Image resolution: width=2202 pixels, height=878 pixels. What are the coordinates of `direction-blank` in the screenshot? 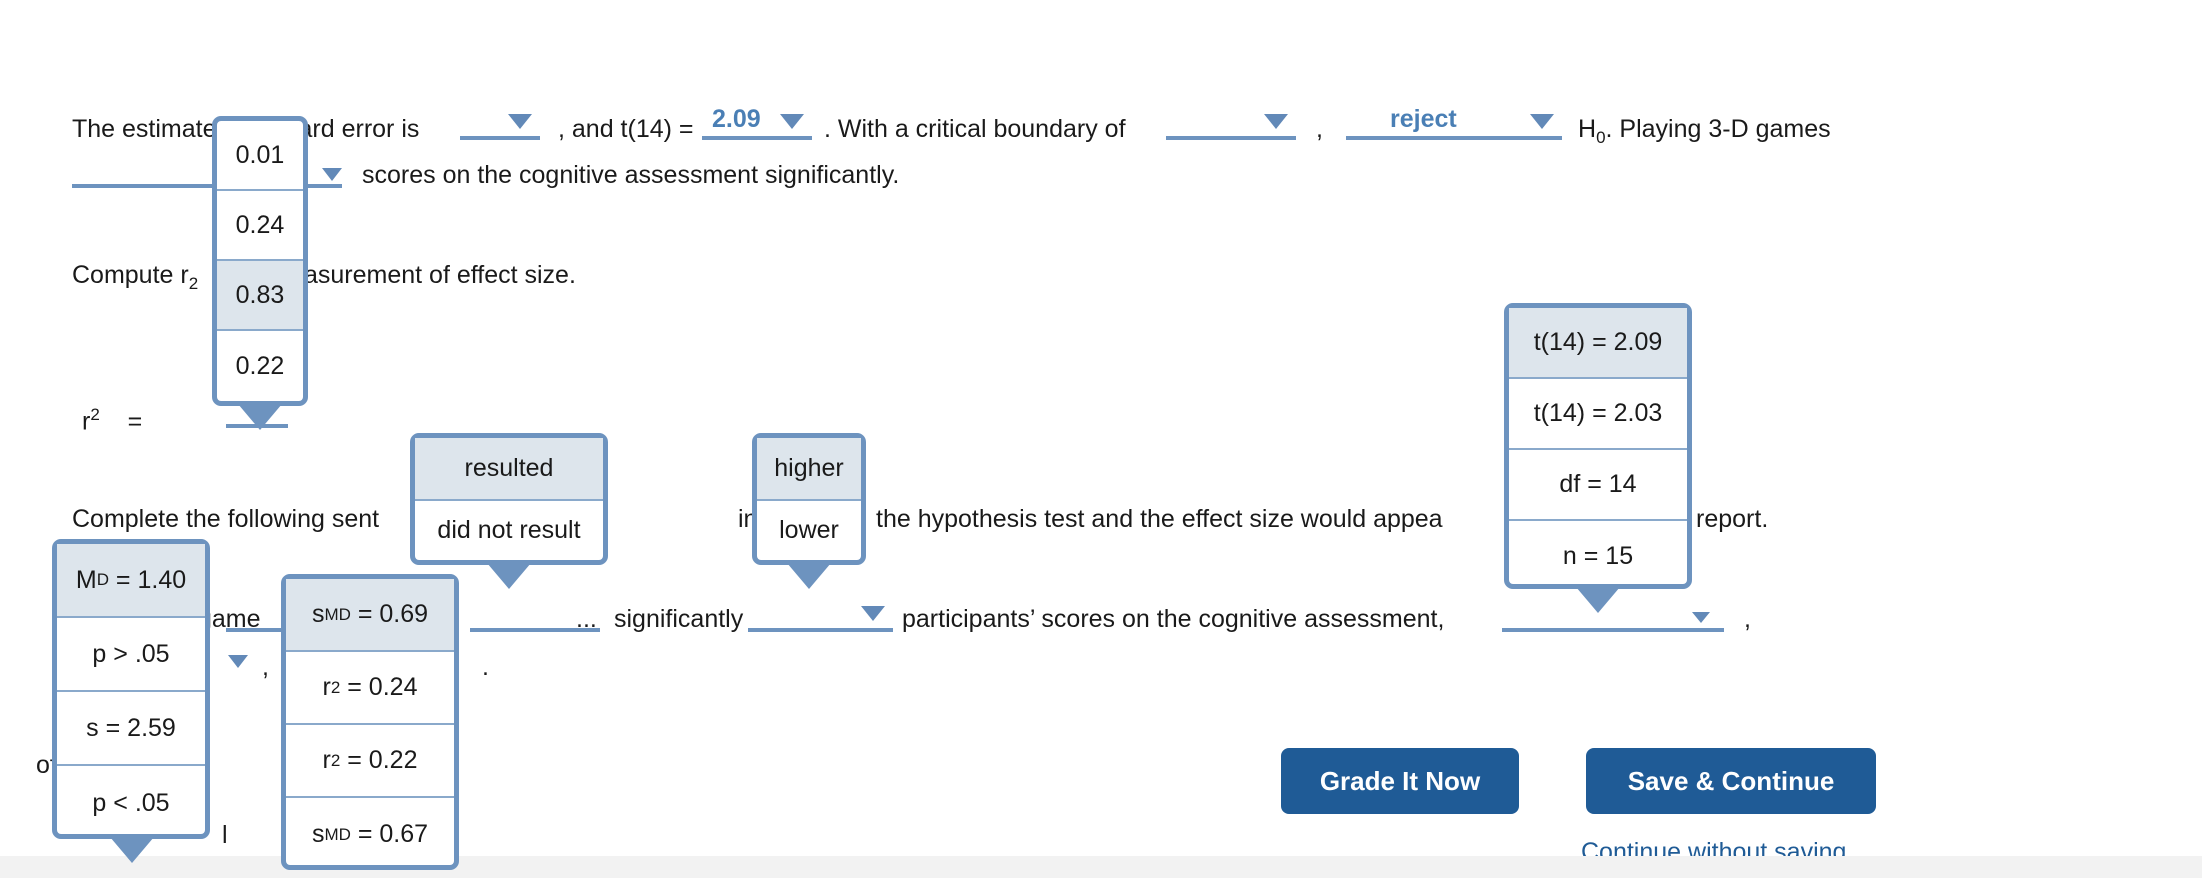 It's located at (820, 617).